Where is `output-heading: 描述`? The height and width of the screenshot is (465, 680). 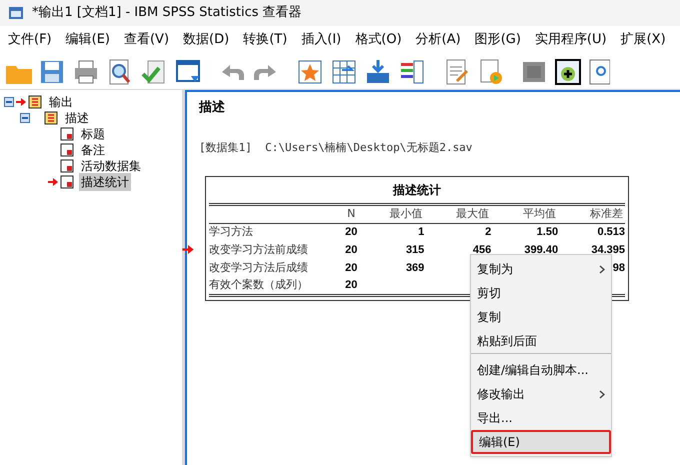 output-heading: 描述 is located at coordinates (212, 108).